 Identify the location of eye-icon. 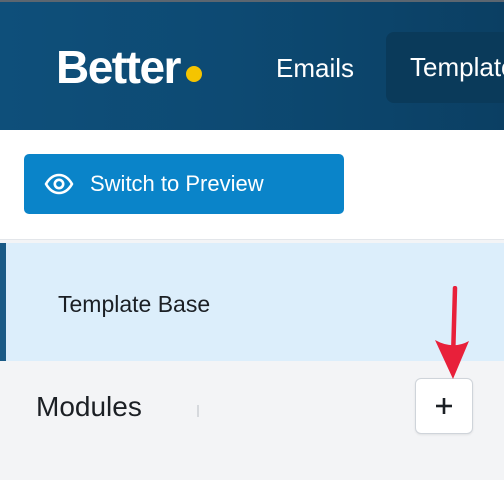
(59, 184).